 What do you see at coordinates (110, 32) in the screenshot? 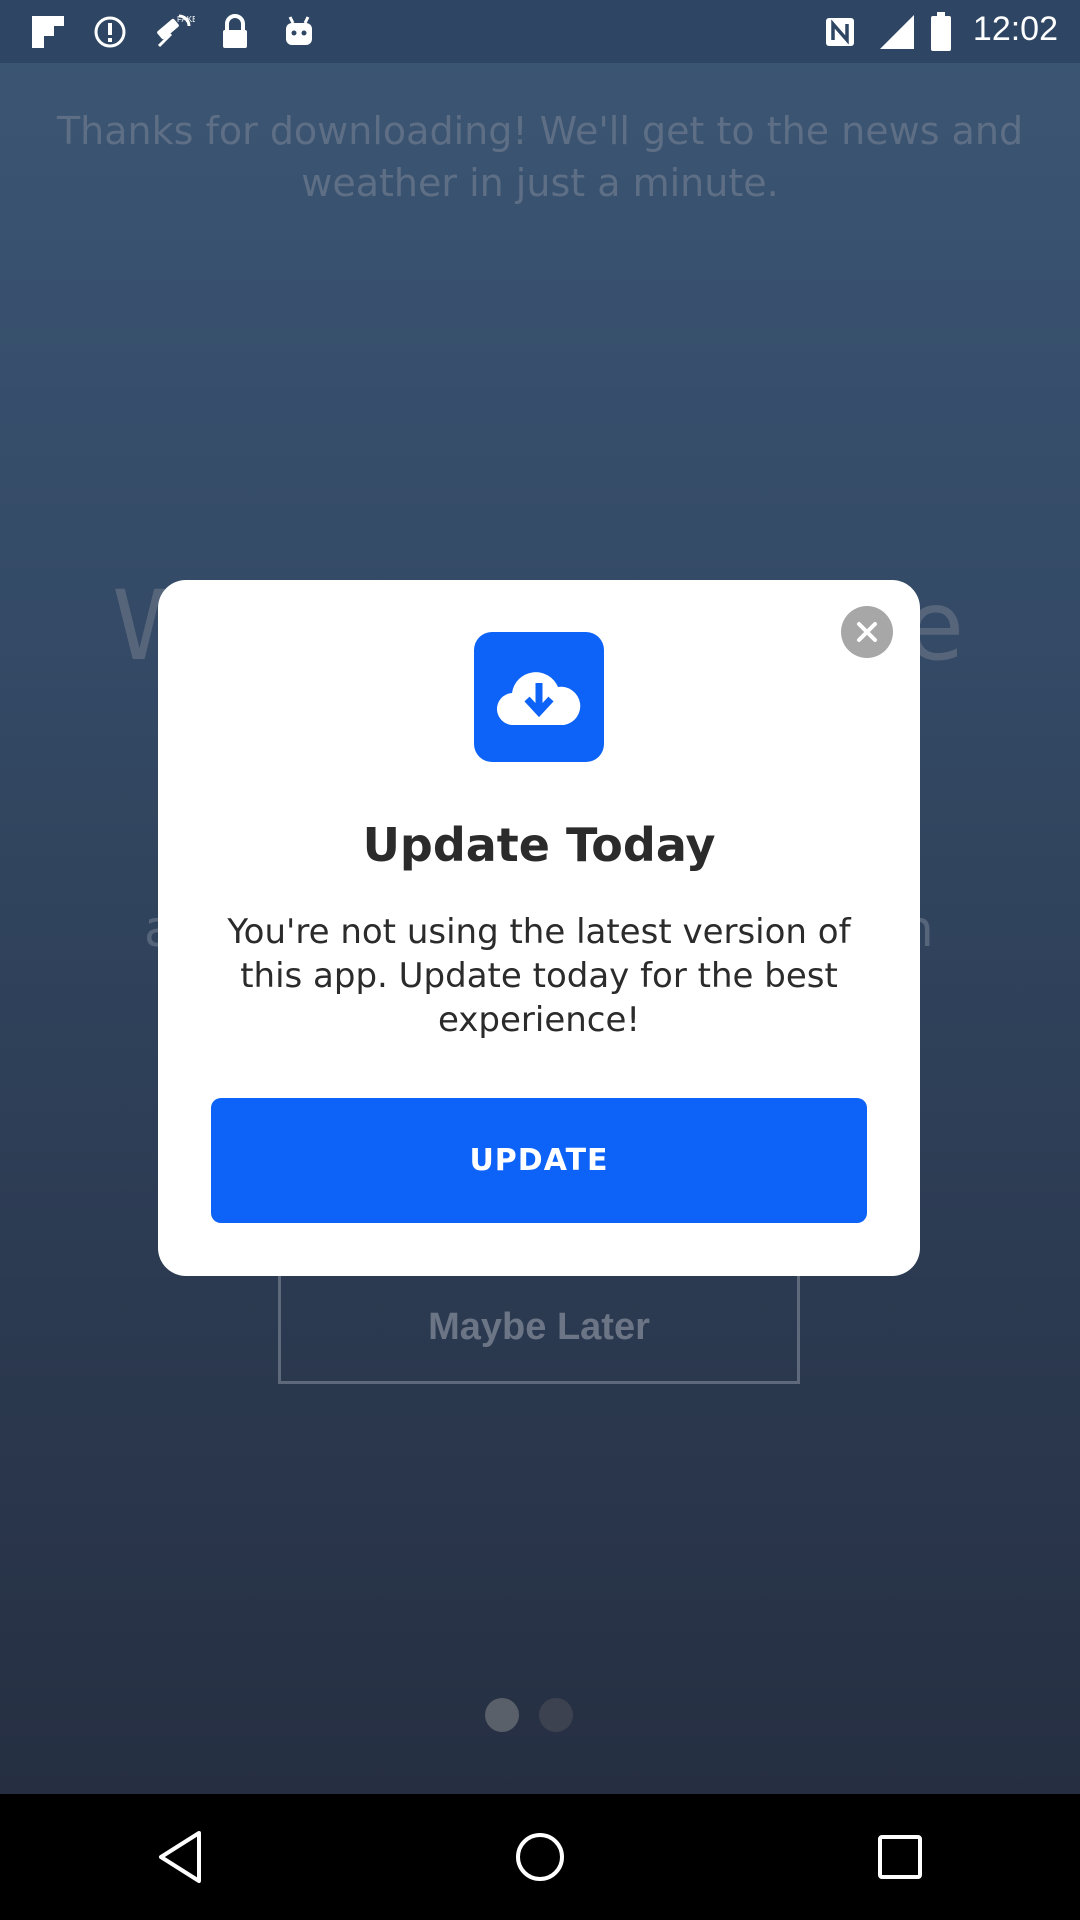
I see `circle-exclaim-icon` at bounding box center [110, 32].